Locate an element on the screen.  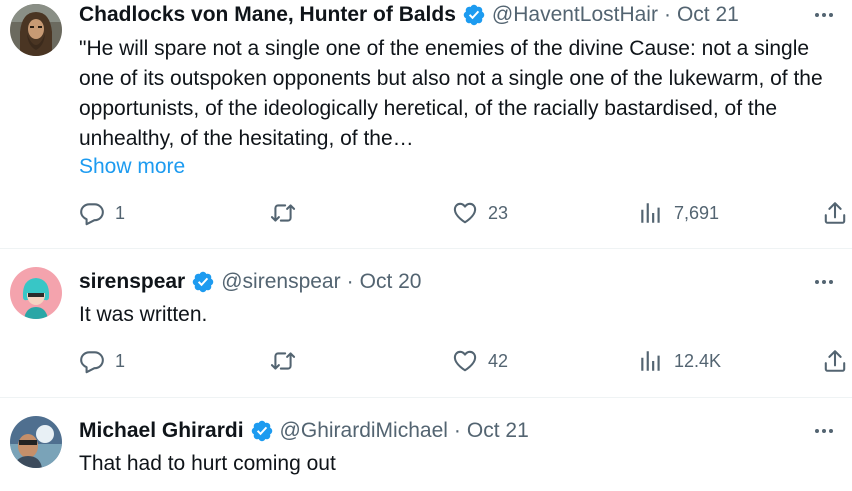
display-name: Michael Ghirardi is located at coordinates (161, 431).